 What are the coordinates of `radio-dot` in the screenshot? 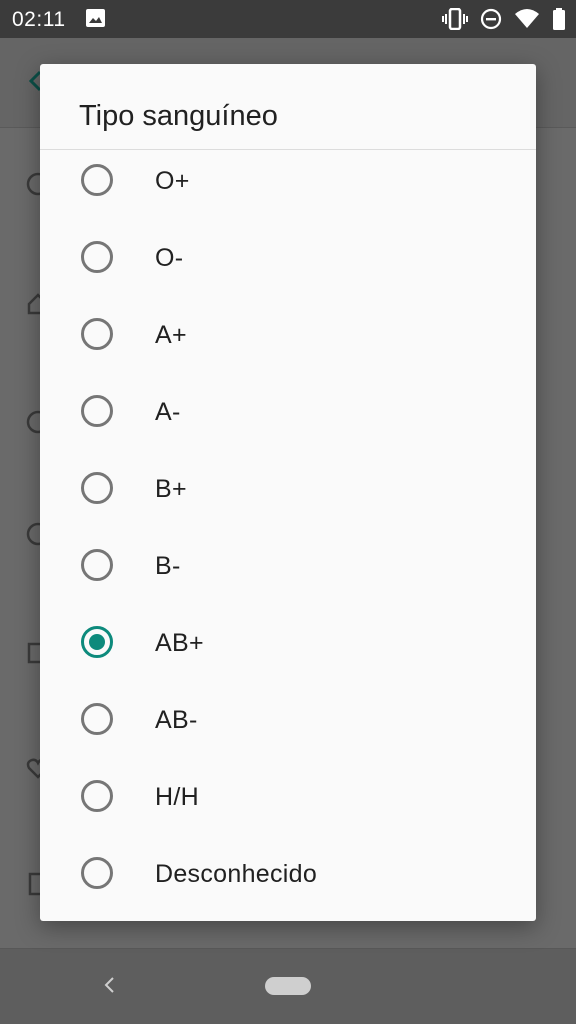 It's located at (97, 642).